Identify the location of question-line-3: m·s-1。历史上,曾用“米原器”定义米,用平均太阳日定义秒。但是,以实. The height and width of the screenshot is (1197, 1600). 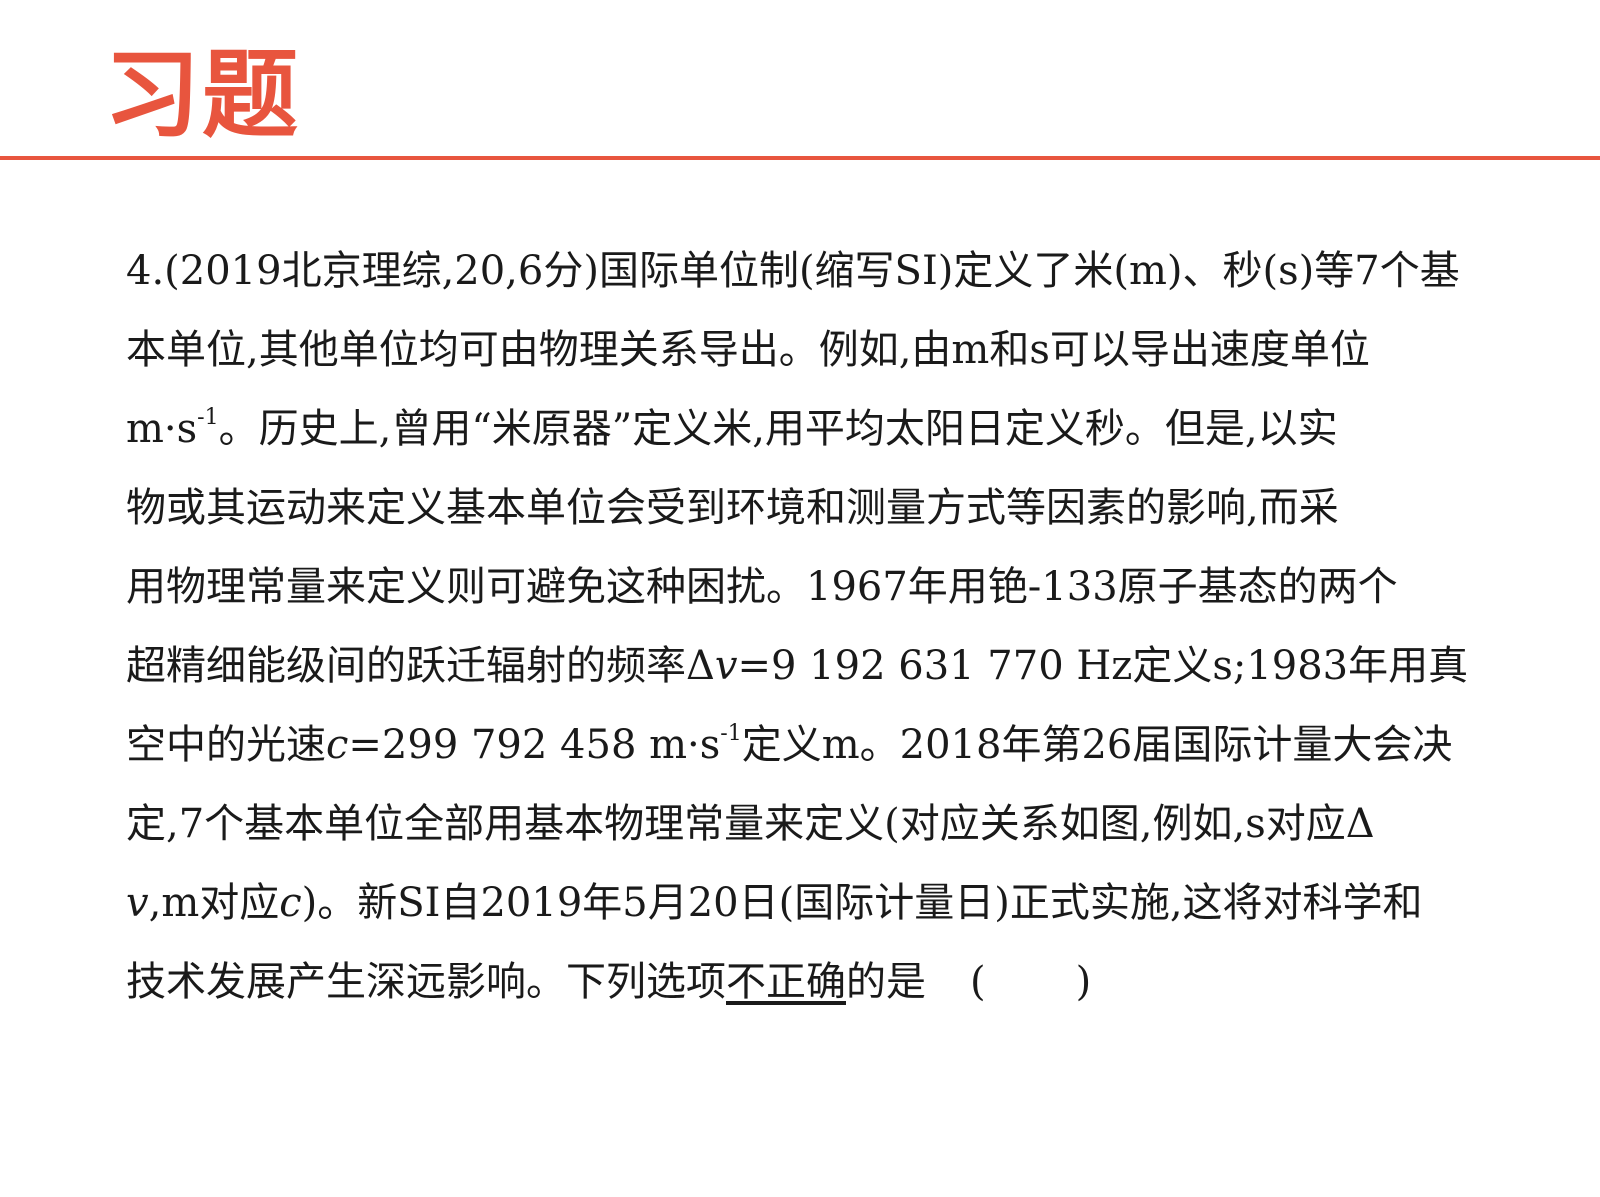
(821, 429).